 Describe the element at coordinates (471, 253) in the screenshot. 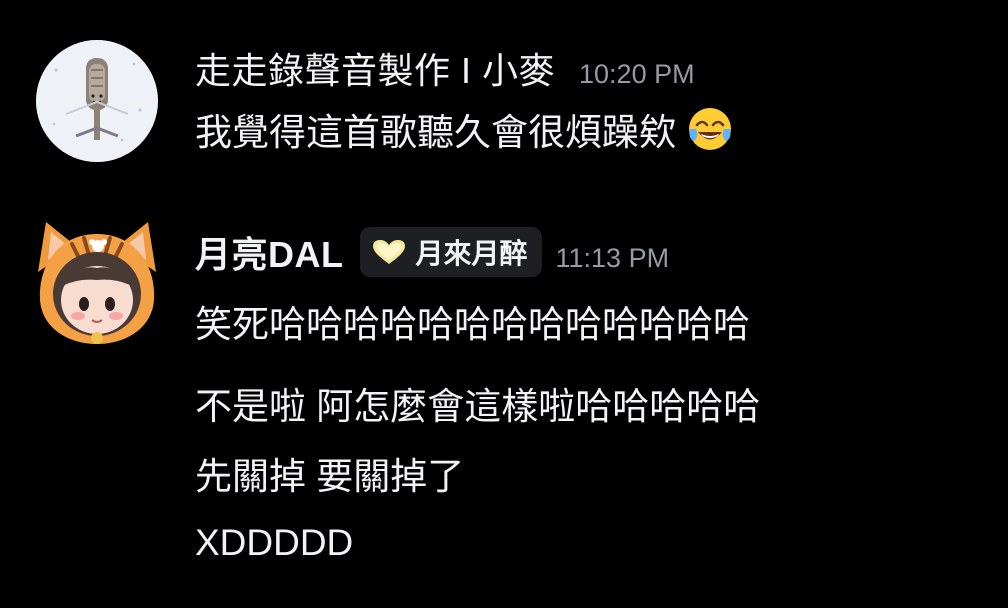

I see `server-tag-label: 月來月醉` at that location.